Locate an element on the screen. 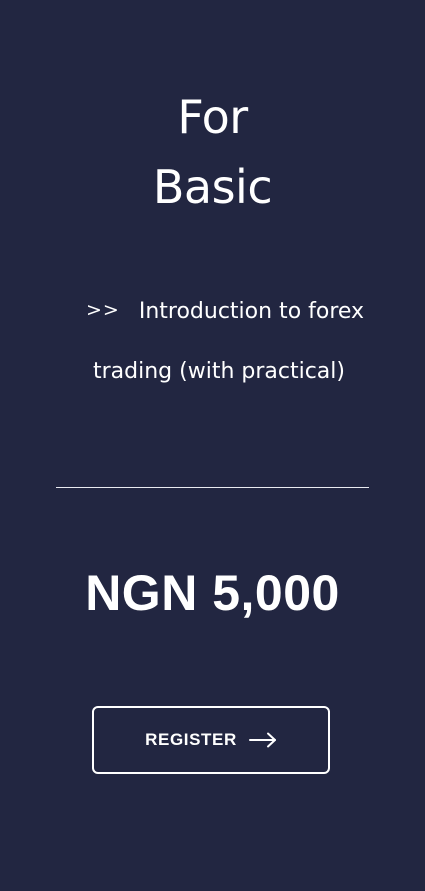  feature-line-1: >> Introduction to forex is located at coordinates (236, 311).